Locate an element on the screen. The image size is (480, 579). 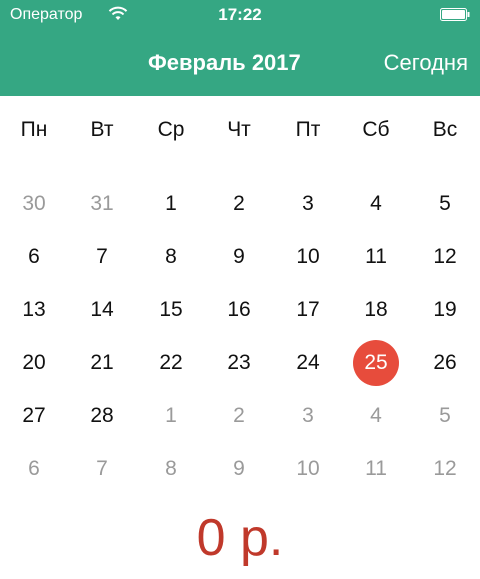
day-cell: 14 is located at coordinates (102, 310).